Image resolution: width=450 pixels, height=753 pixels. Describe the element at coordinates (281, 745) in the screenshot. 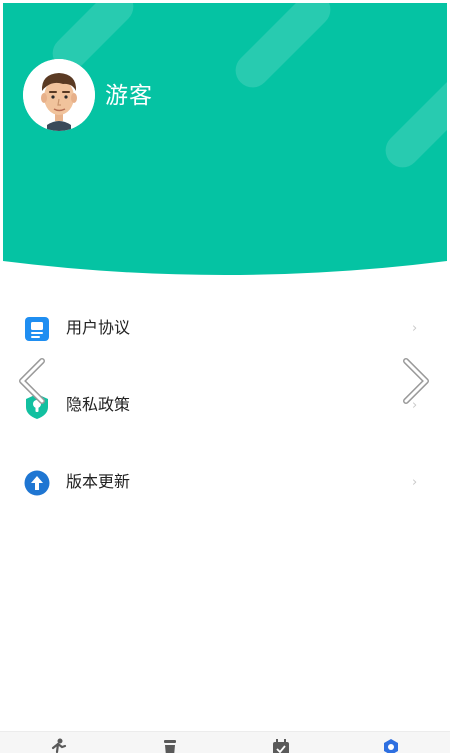

I see `calendar-icon` at that location.